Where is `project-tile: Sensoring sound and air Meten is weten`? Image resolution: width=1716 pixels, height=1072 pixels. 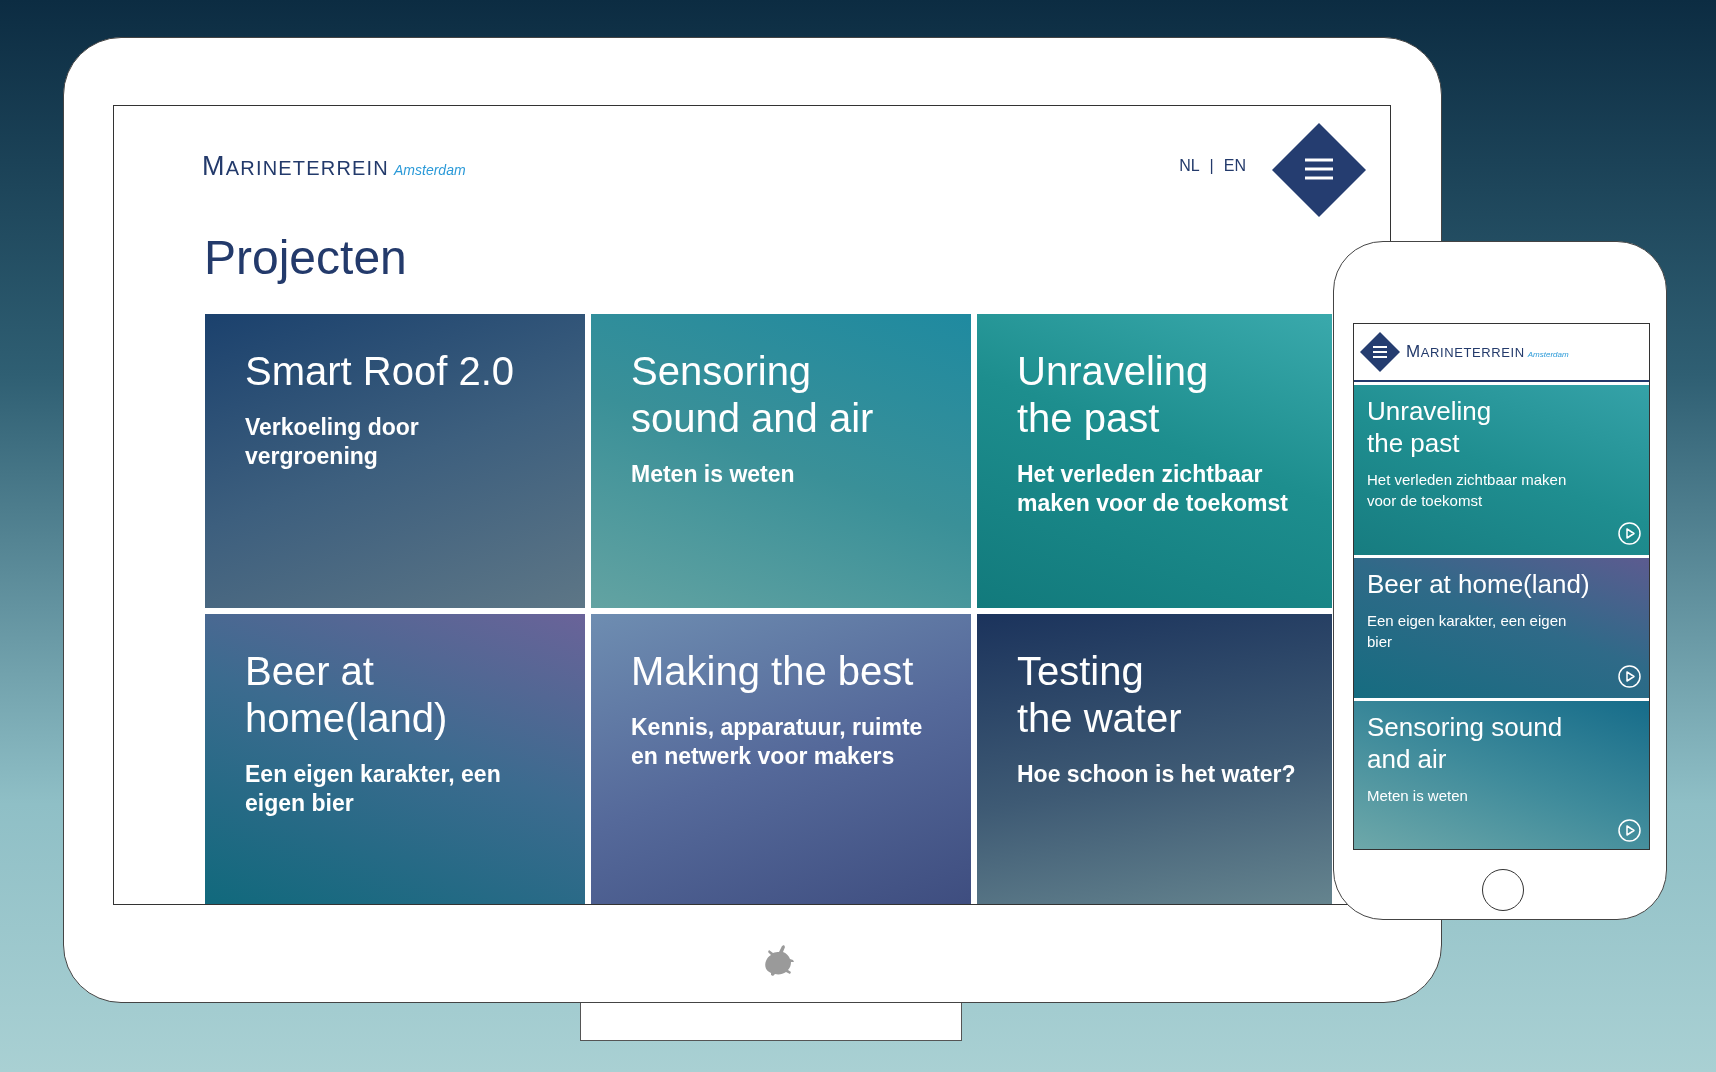
project-tile: Sensoring sound and air Meten is weten is located at coordinates (781, 461).